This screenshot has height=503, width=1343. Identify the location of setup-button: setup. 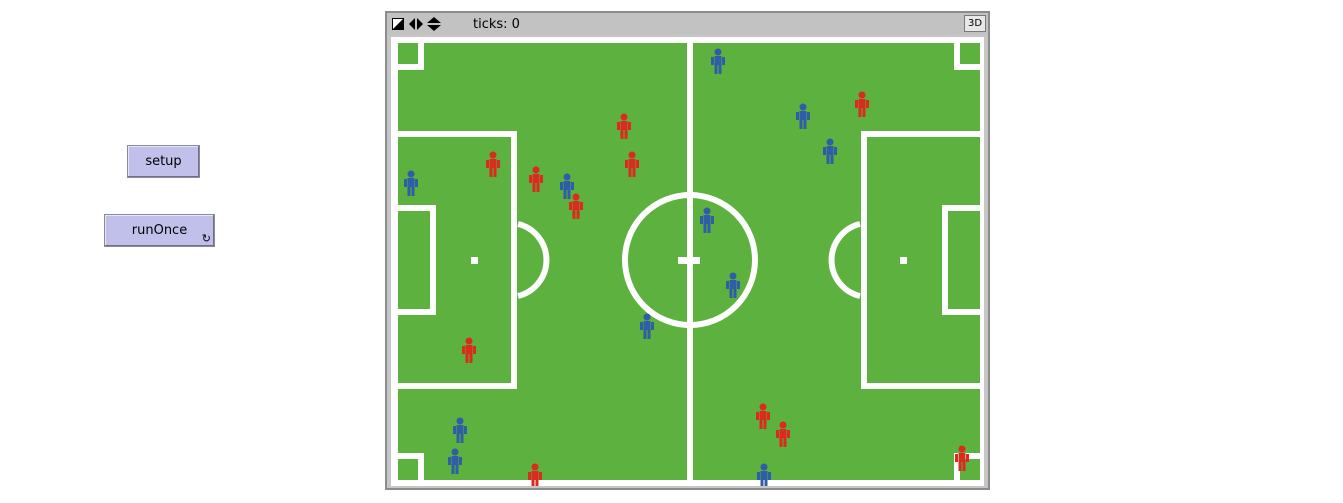
(163, 161).